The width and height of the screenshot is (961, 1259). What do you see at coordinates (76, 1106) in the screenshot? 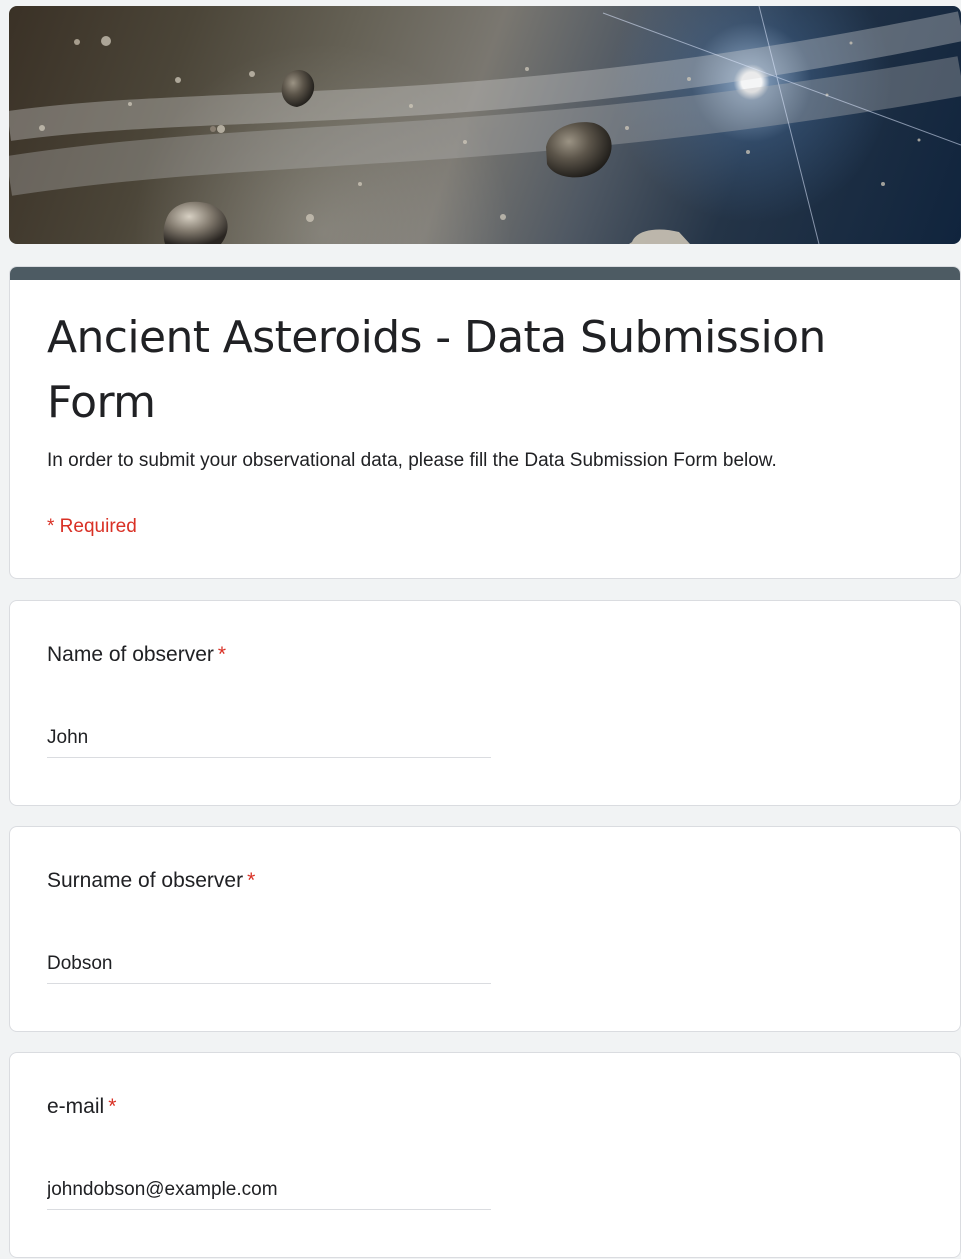
I see `question-label-text: e-mail` at bounding box center [76, 1106].